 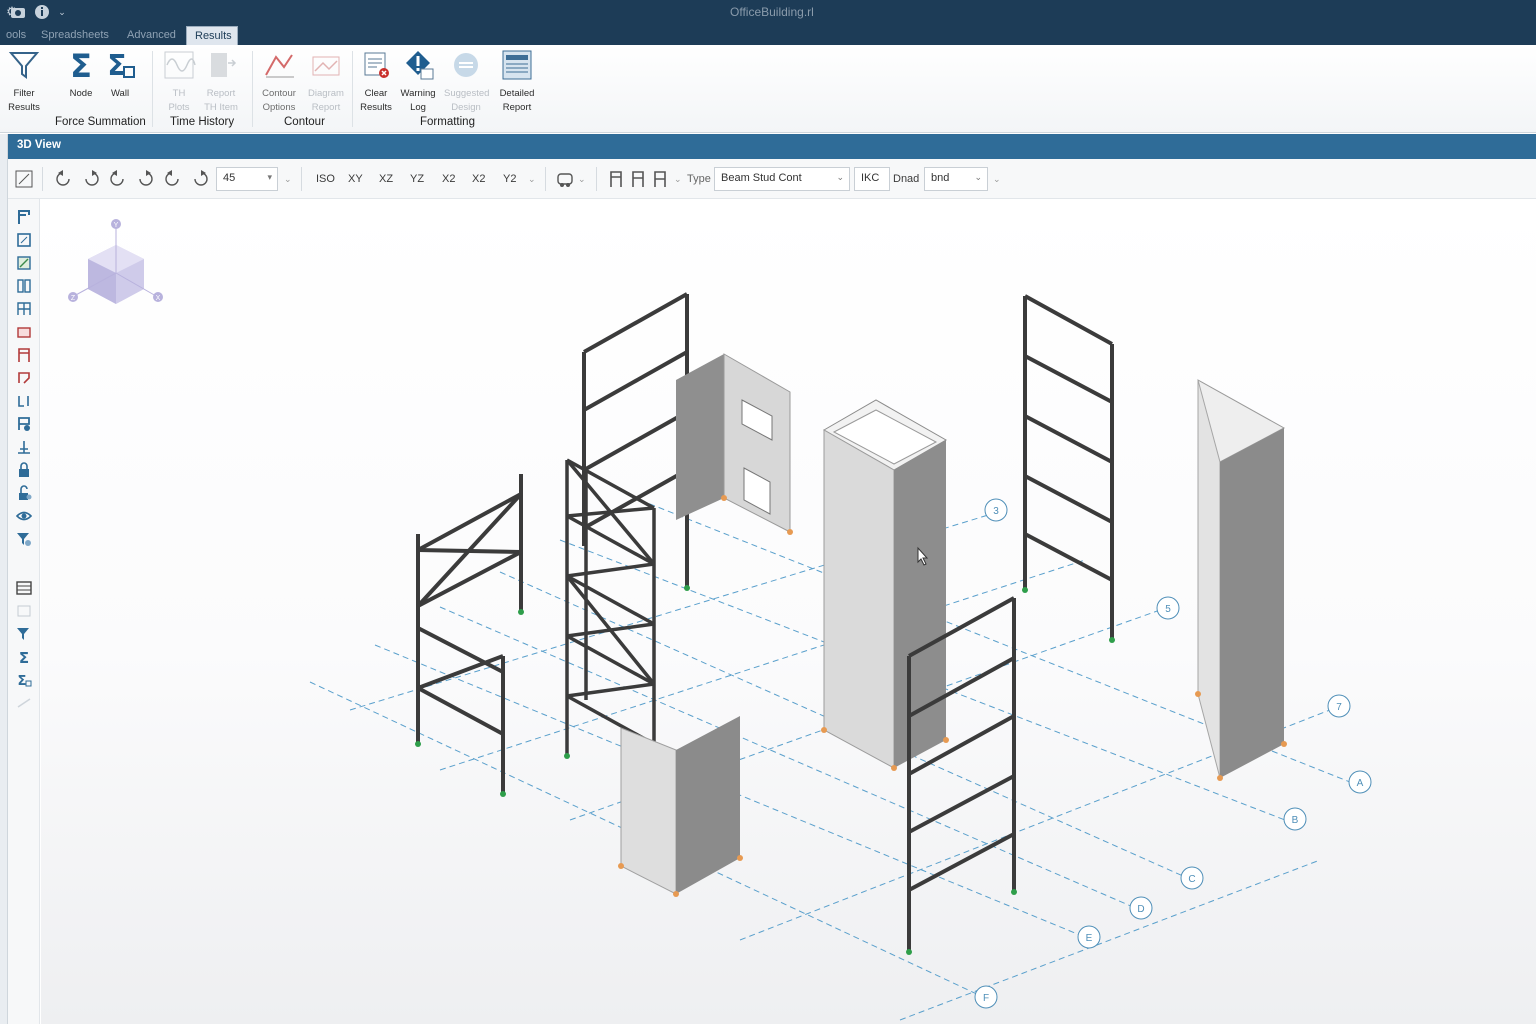 What do you see at coordinates (1360, 782) in the screenshot?
I see `grid-bubble-a: A` at bounding box center [1360, 782].